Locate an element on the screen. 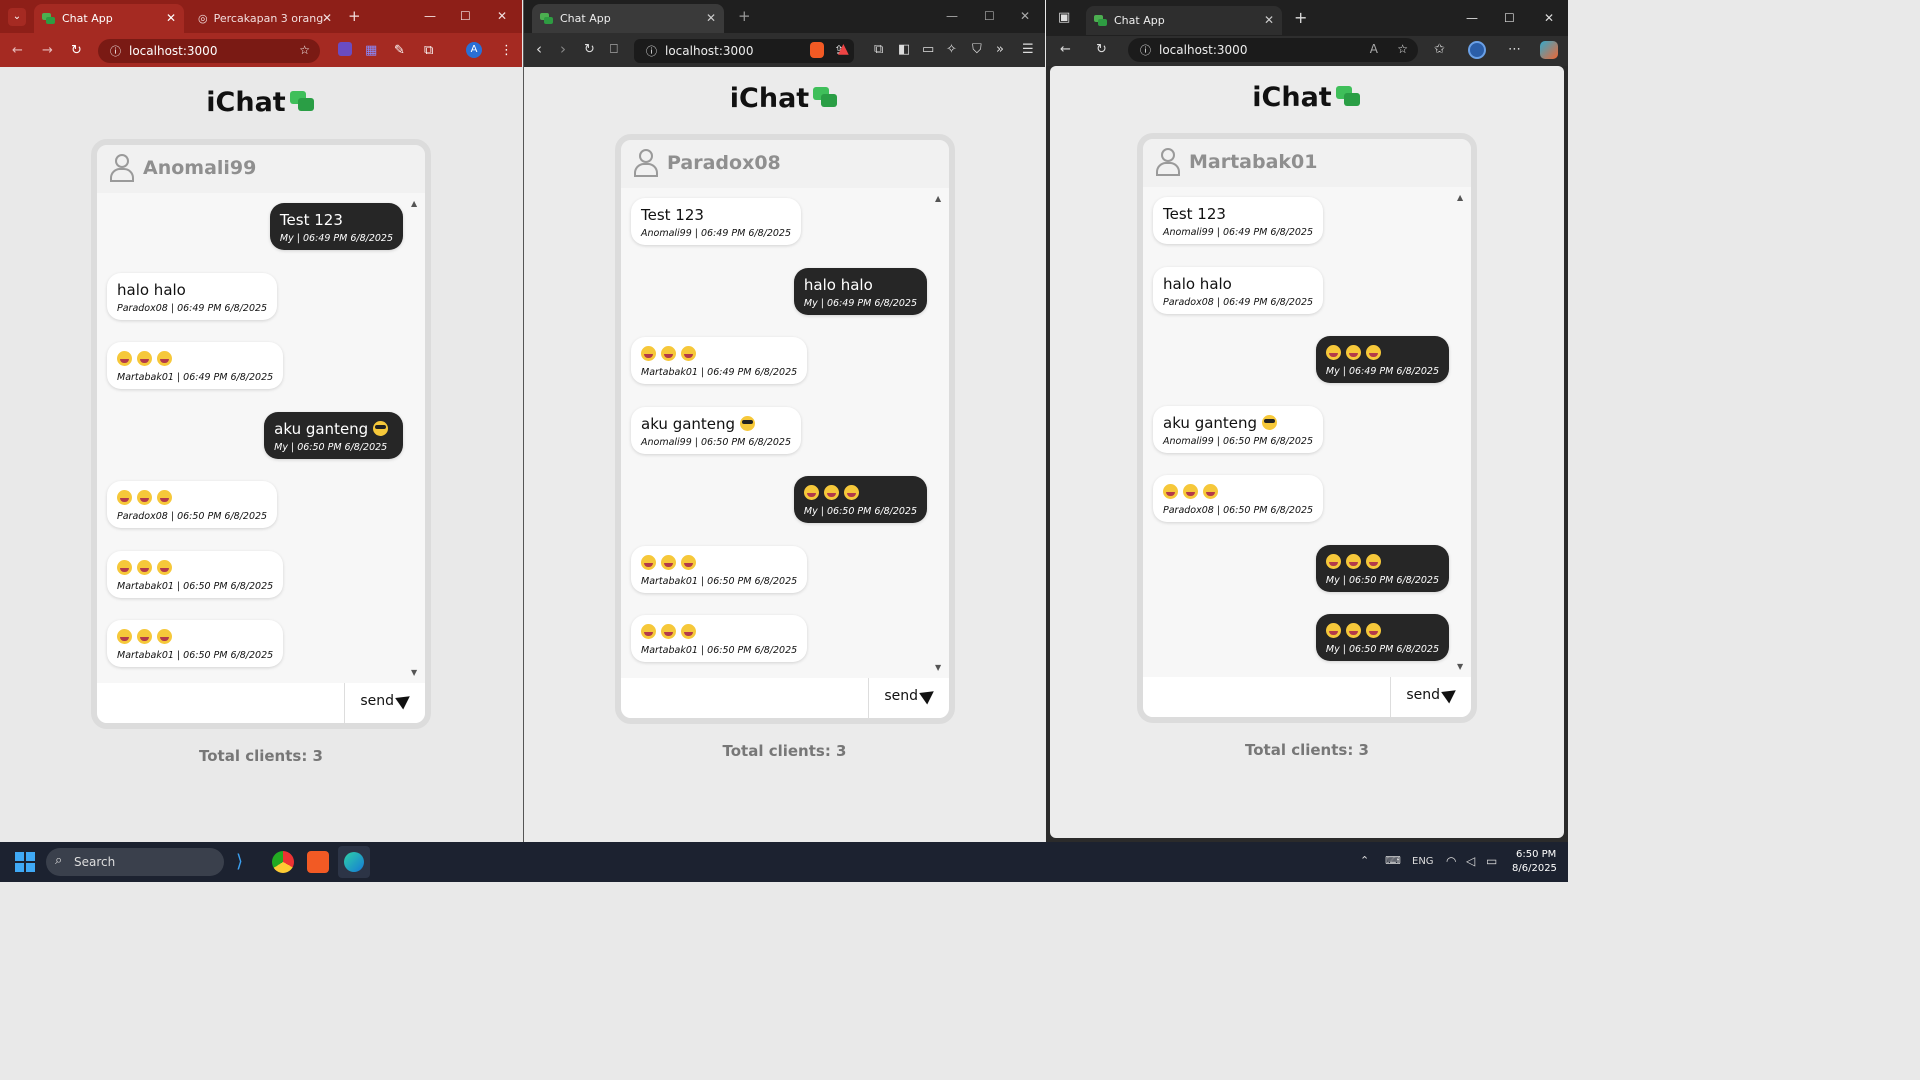 Image resolution: width=1920 pixels, height=1080 pixels. tab-strip: Chat App ✕ + — ☐ ✕ is located at coordinates (784, 16).